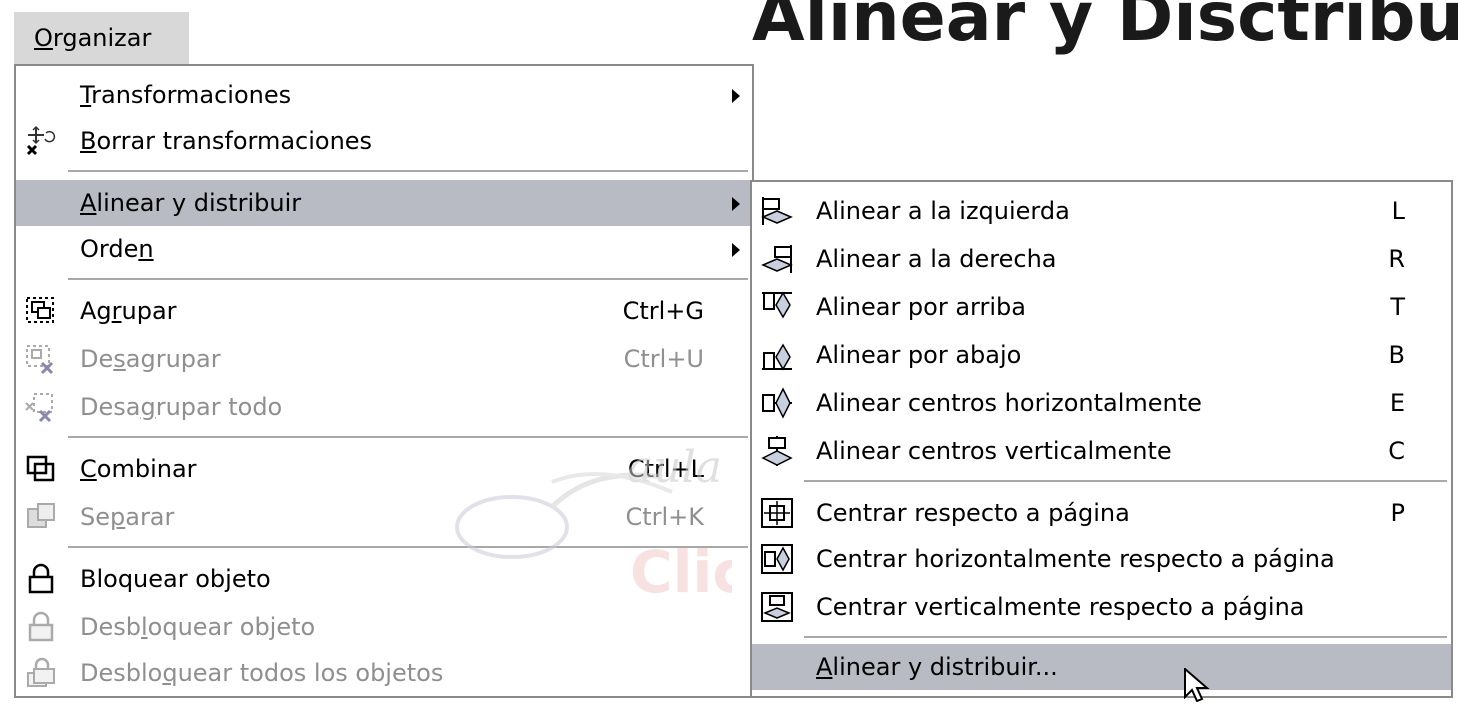 The height and width of the screenshot is (706, 1458). I want to click on page-title: Alinear y Disctribuir, so click(1105, 28).